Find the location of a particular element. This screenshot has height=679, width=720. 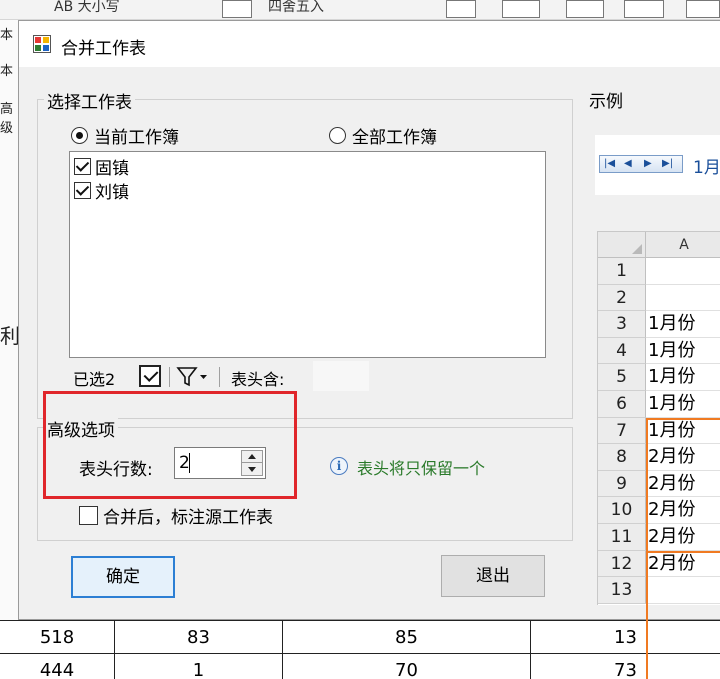

radio-selected-icon is located at coordinates (79, 135).